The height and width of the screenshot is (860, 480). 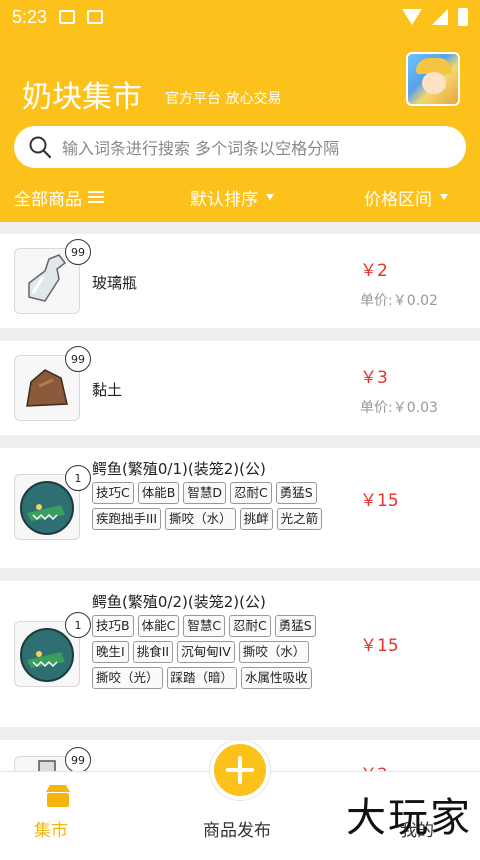 What do you see at coordinates (82, 97) in the screenshot?
I see `brand-title: 奶块集市` at bounding box center [82, 97].